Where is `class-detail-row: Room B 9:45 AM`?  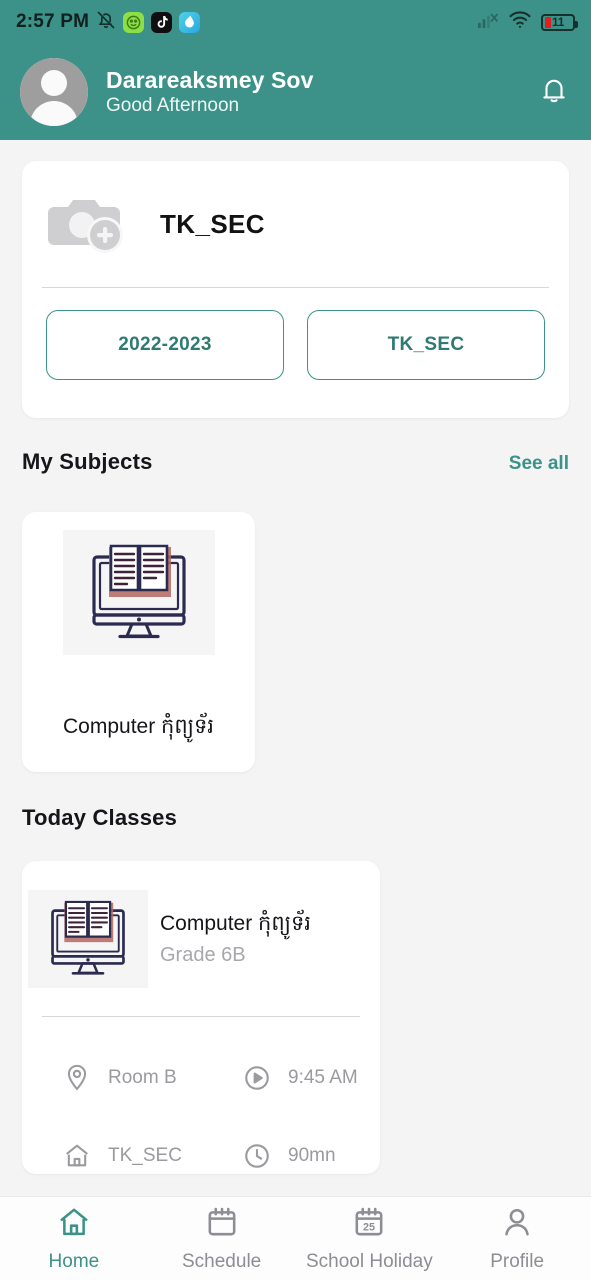 class-detail-row: Room B 9:45 AM is located at coordinates (221, 1078).